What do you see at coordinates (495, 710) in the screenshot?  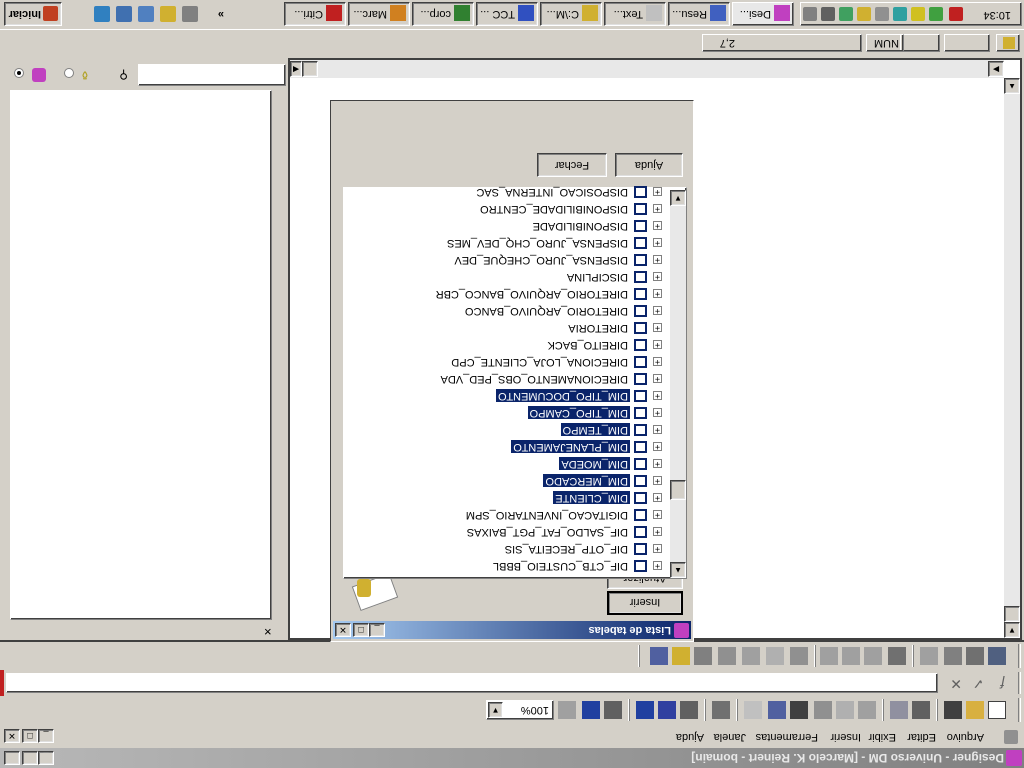 I see `chevron-down-icon: ▼` at bounding box center [495, 710].